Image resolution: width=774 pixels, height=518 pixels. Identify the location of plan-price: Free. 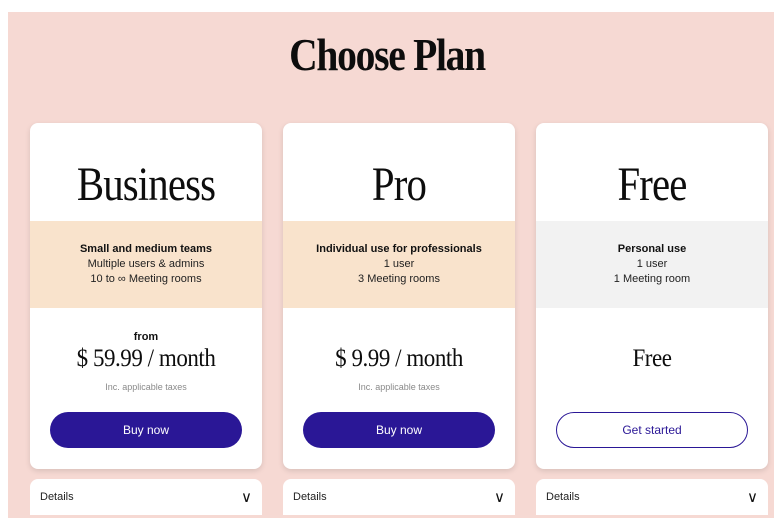
(652, 358).